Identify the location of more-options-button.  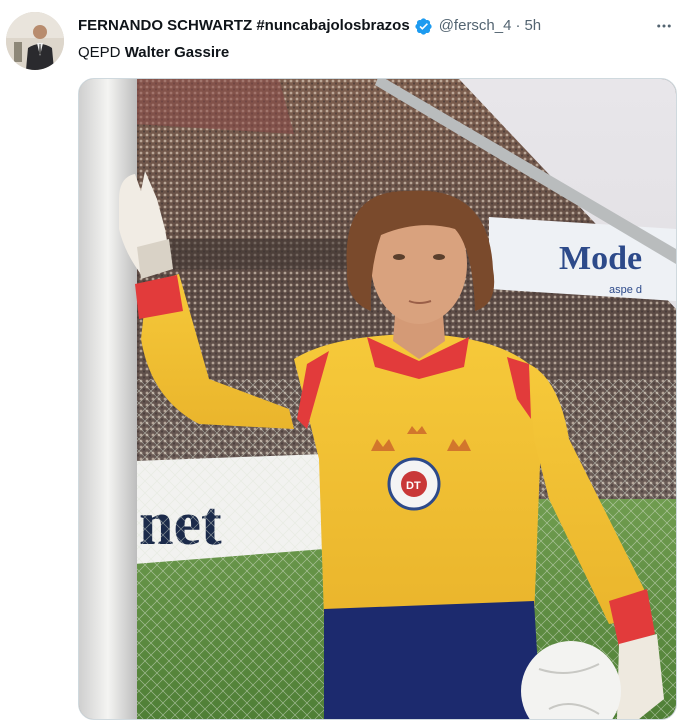
(664, 26).